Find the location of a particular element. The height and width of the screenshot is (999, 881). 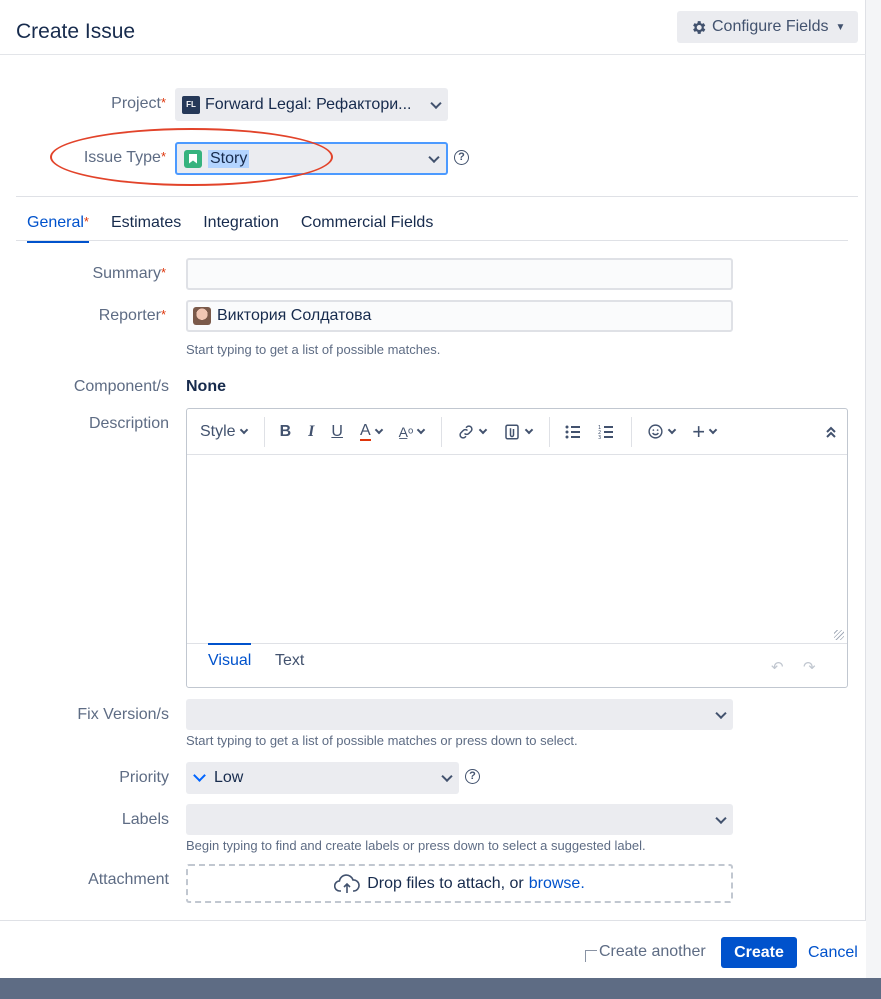

issue-type-select: Story is located at coordinates (311, 158).